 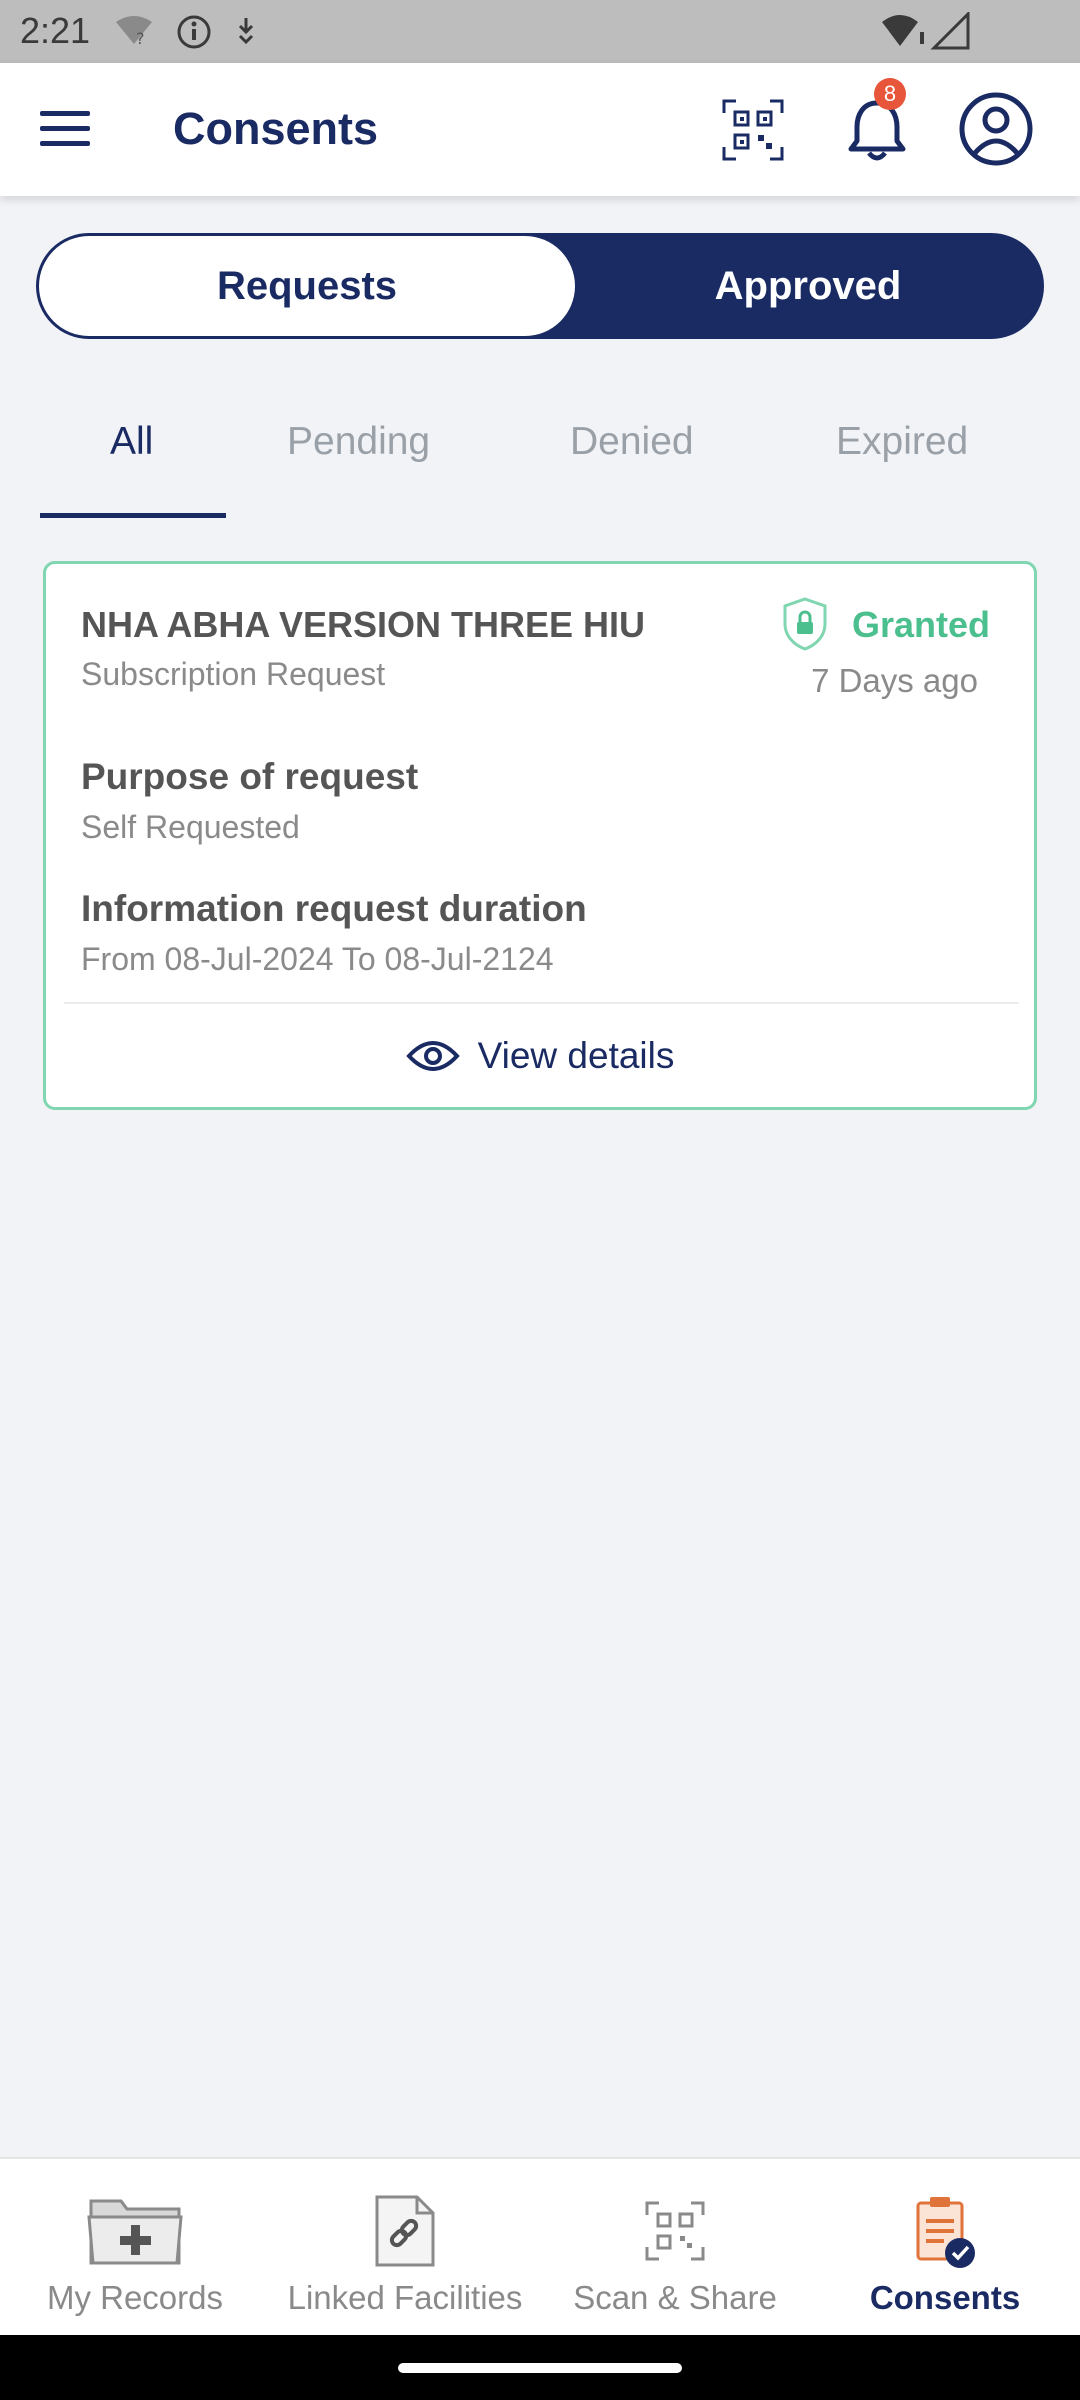 What do you see at coordinates (675, 2297) in the screenshot?
I see `nav-label-scan-share: Scan & Share` at bounding box center [675, 2297].